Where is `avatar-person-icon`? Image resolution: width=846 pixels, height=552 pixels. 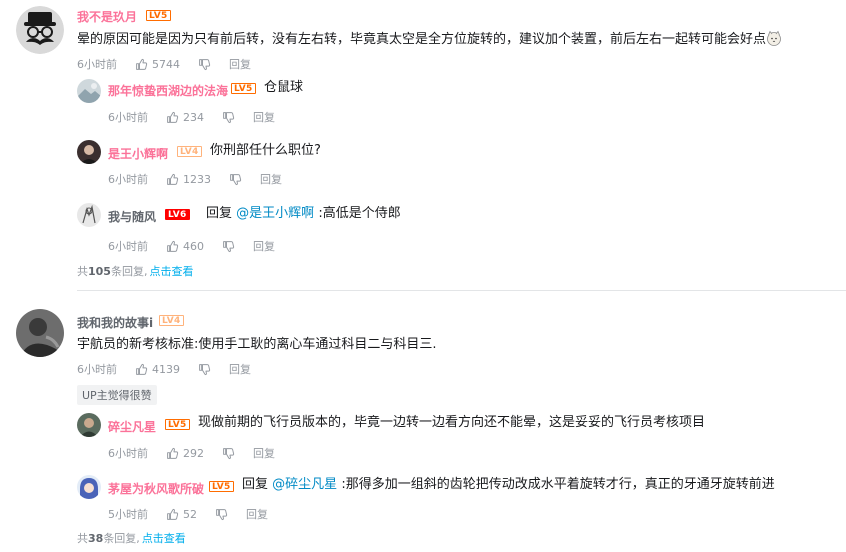
avatar-person-icon is located at coordinates (89, 152).